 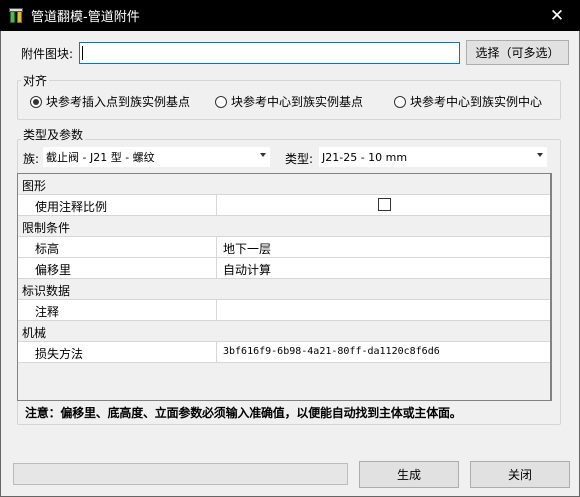 I want to click on attachment-label: 附件图块:, so click(x=47, y=54).